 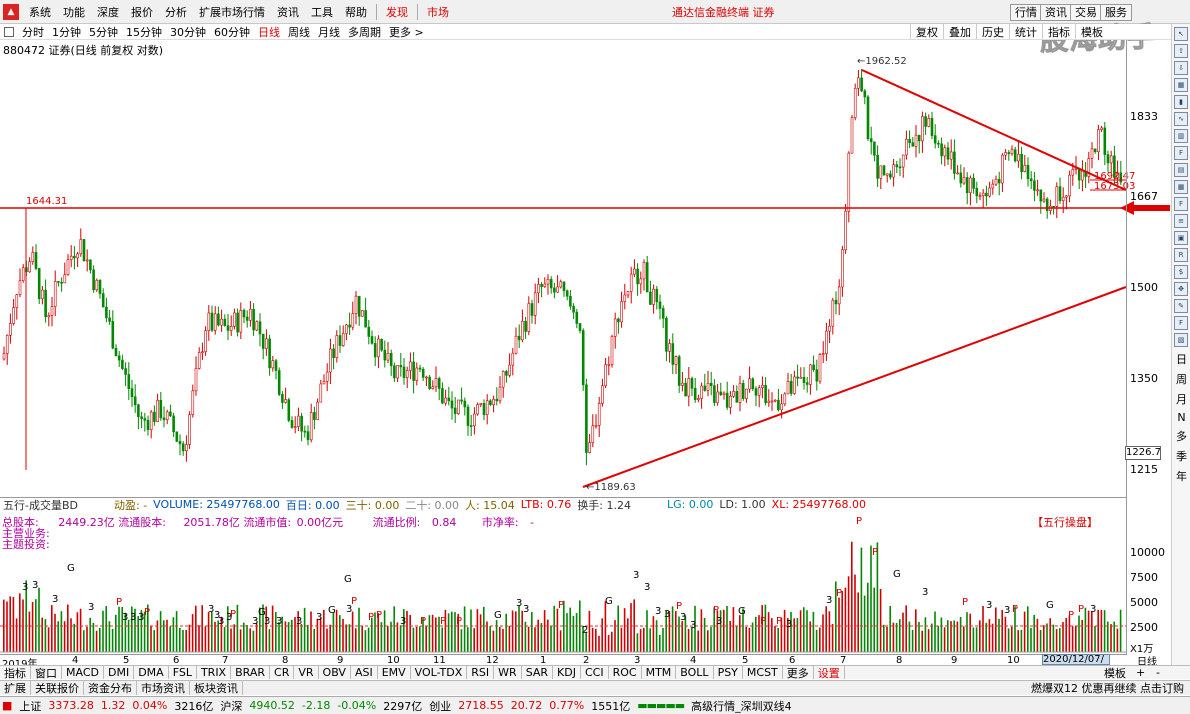 What do you see at coordinates (364, 672) in the screenshot?
I see `indicator-tab: ASI` at bounding box center [364, 672].